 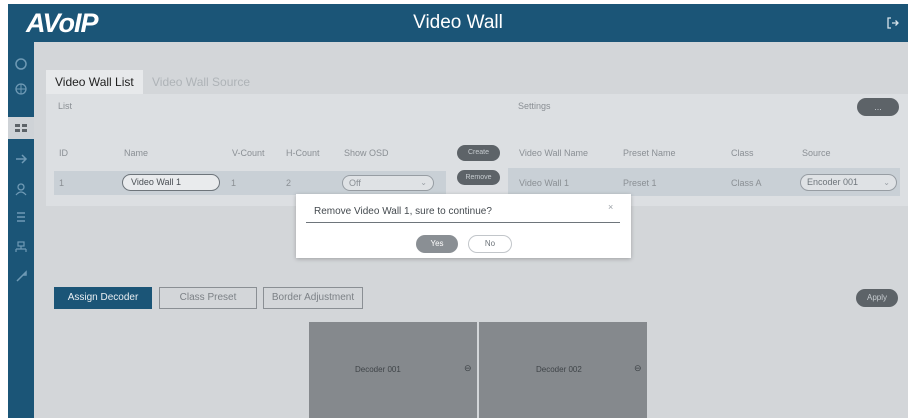 What do you see at coordinates (233, 183) in the screenshot?
I see `row-v-count: 1` at bounding box center [233, 183].